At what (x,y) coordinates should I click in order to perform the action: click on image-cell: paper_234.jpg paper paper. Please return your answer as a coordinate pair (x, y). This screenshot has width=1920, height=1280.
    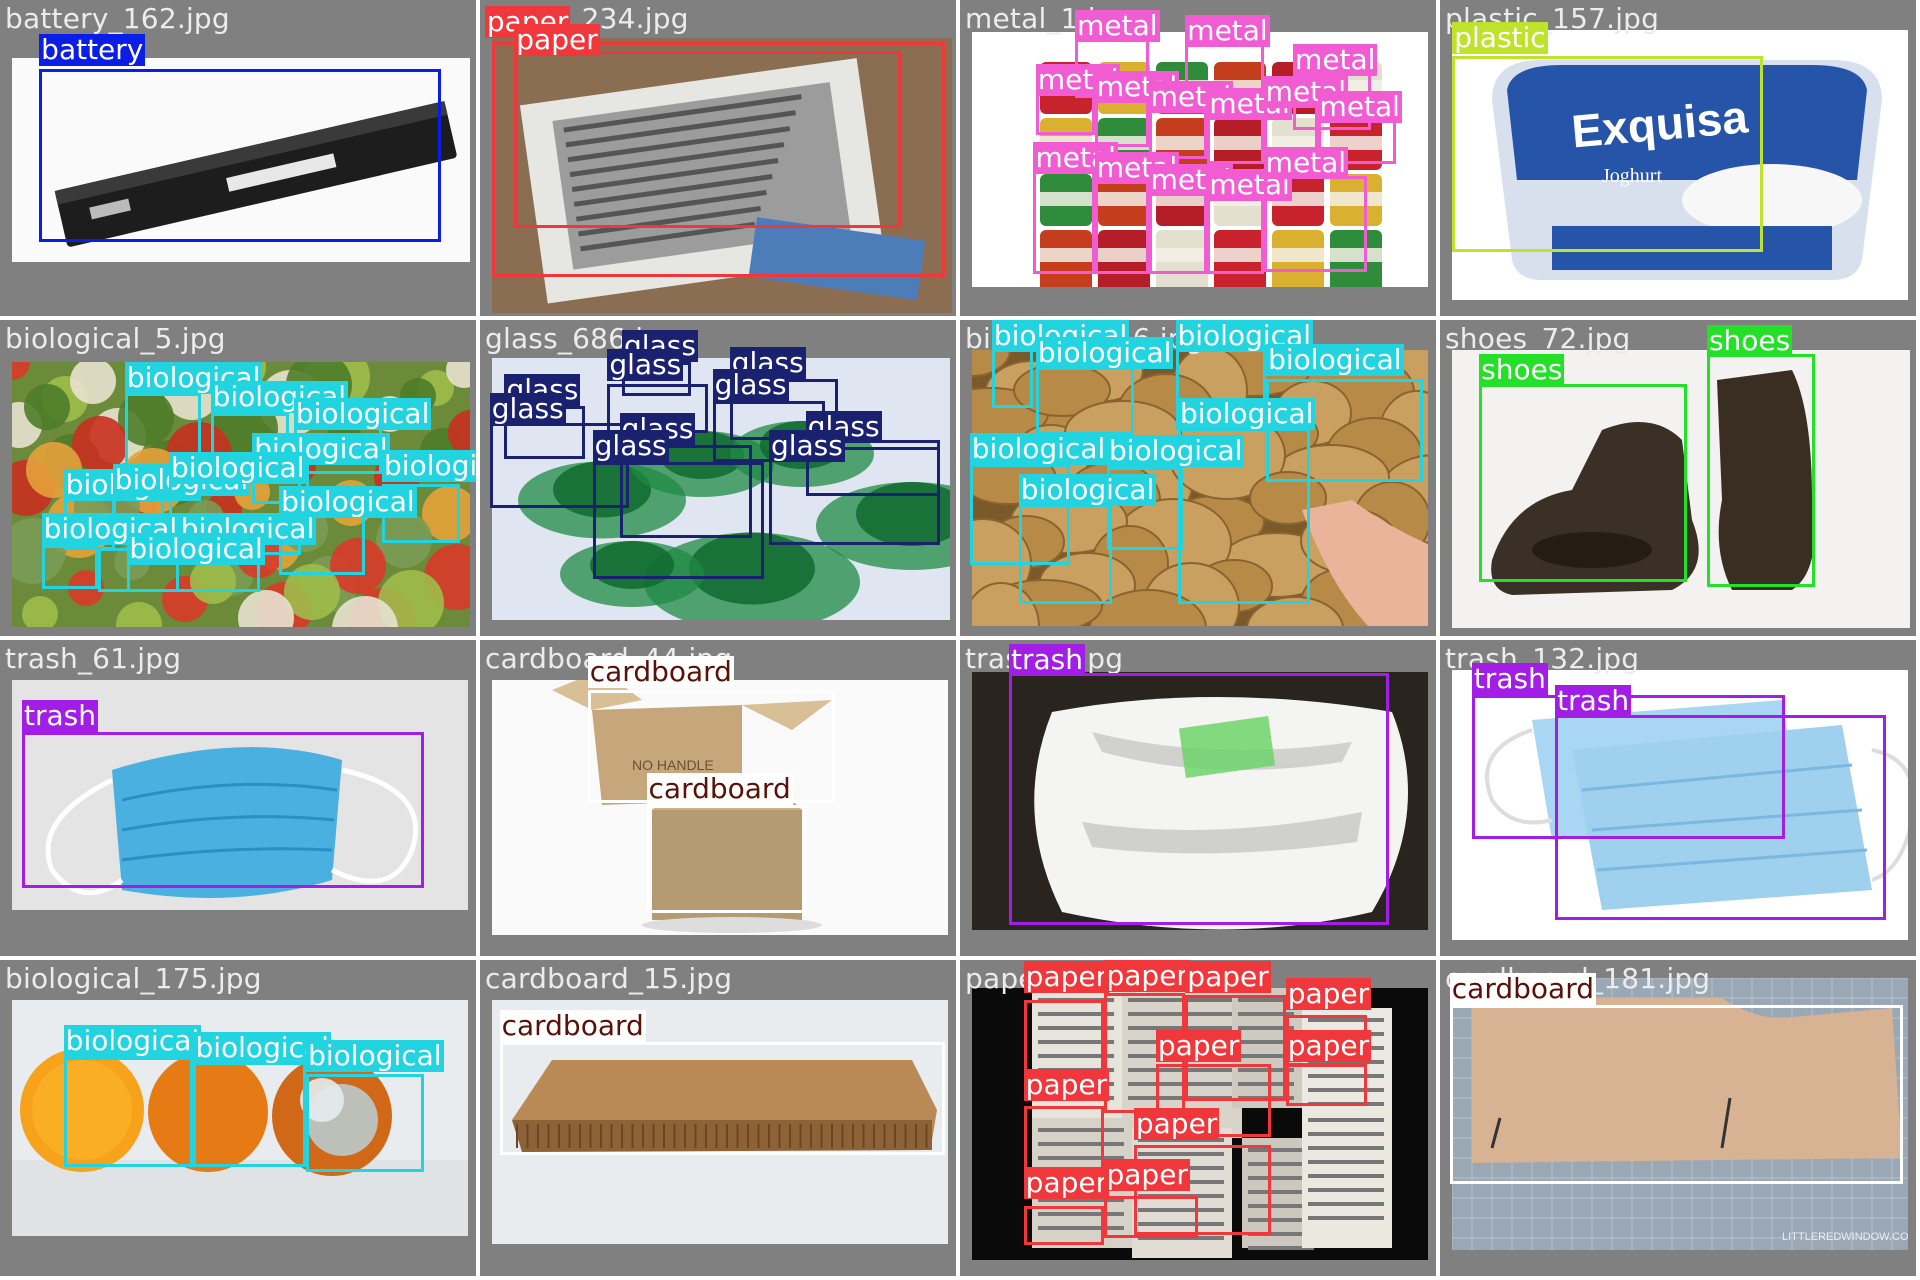
    Looking at the image, I should click on (718, 158).